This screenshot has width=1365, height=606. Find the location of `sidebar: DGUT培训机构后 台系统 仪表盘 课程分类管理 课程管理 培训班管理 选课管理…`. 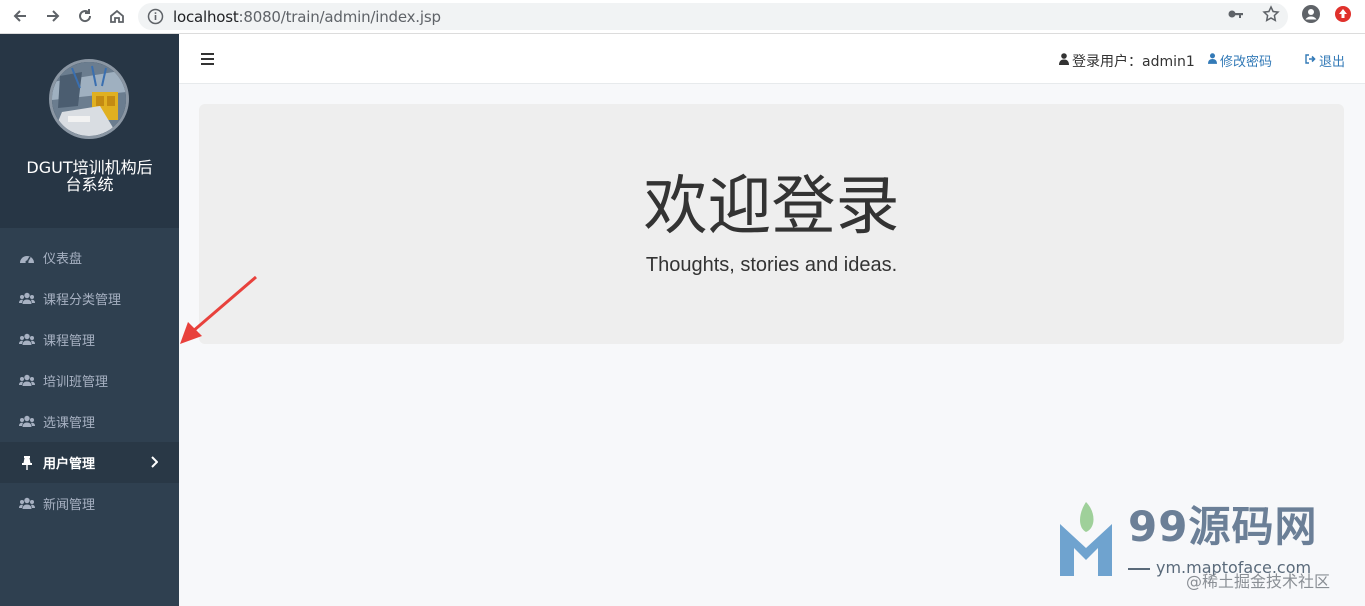

sidebar: DGUT培训机构后 台系统 仪表盘 课程分类管理 课程管理 培训班管理 选课管理… is located at coordinates (89, 320).